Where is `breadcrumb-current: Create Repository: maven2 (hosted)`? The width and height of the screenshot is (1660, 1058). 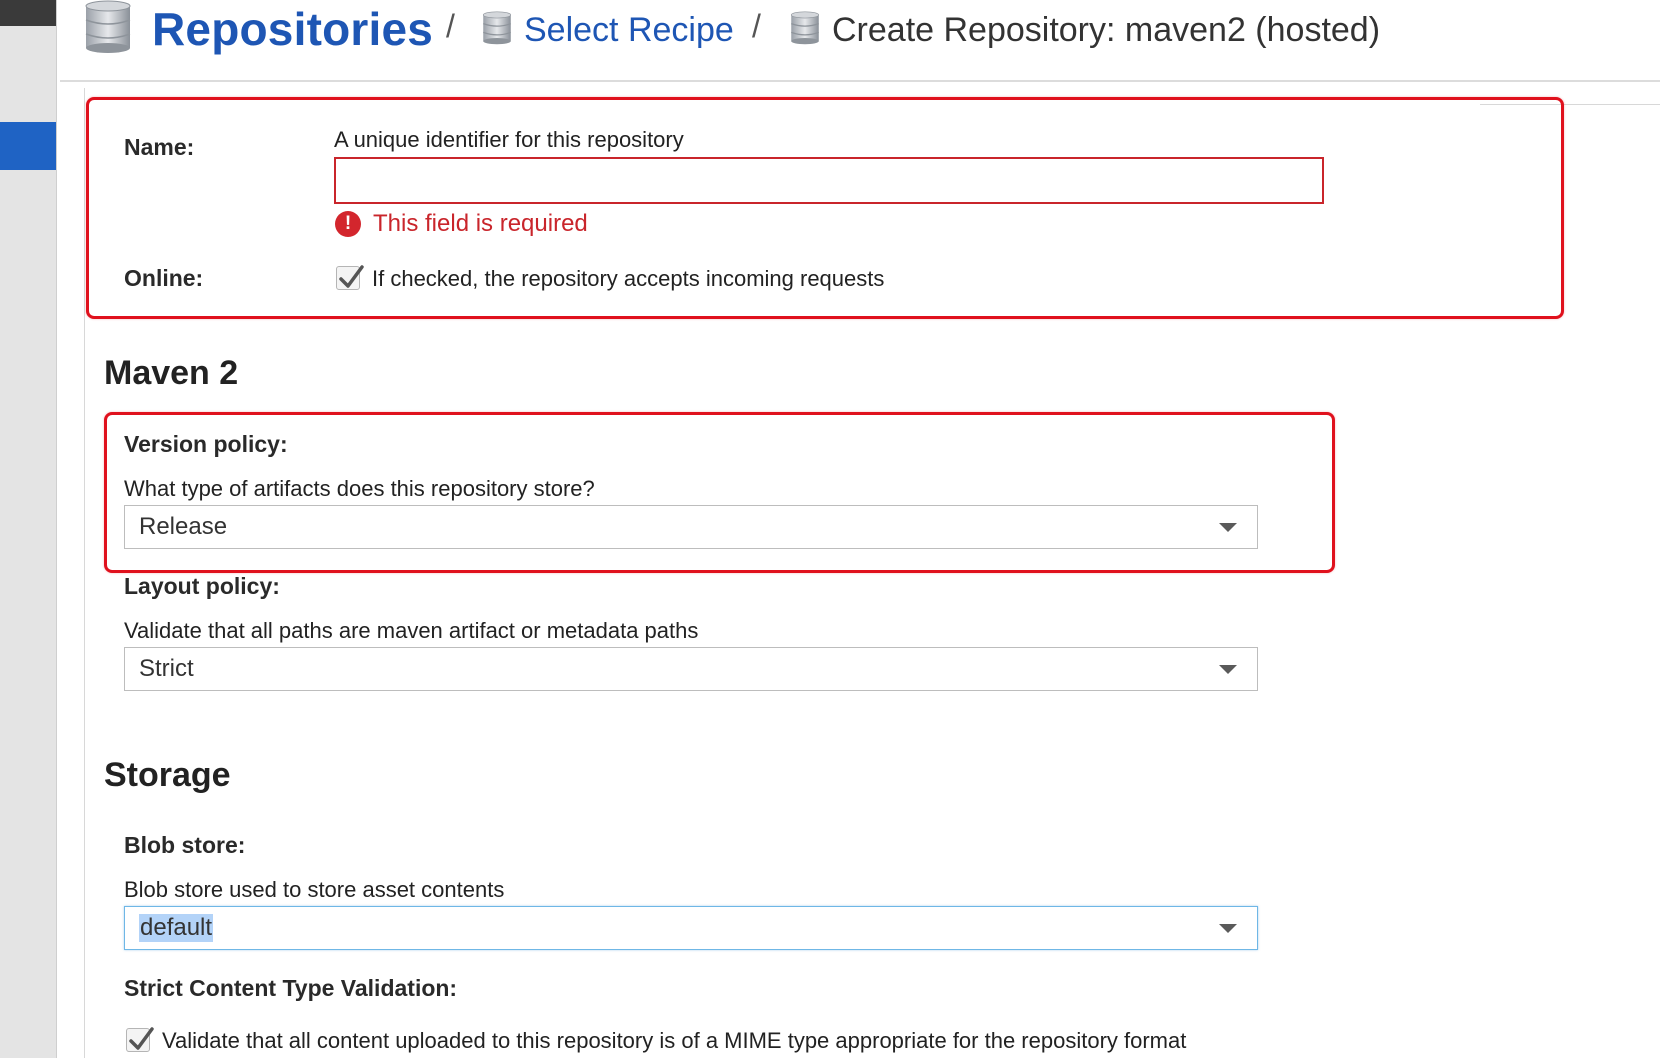 breadcrumb-current: Create Repository: maven2 (hosted) is located at coordinates (1085, 30).